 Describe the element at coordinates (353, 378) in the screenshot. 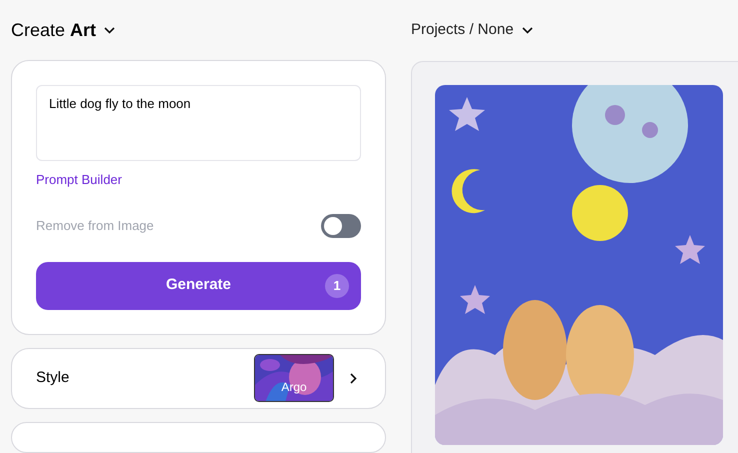

I see `chevron-right-icon` at that location.